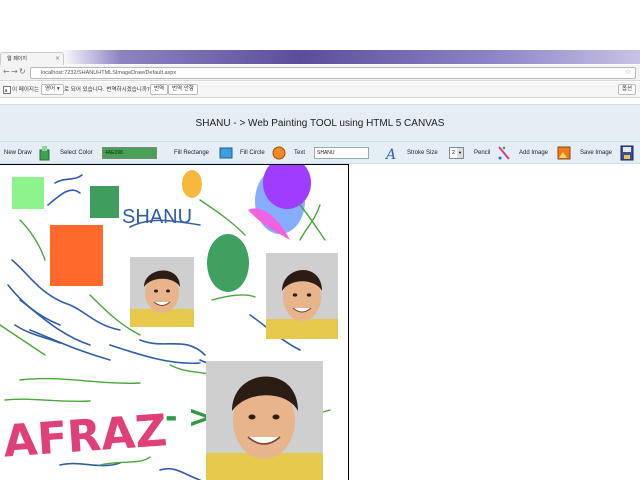 The width and height of the screenshot is (640, 480). Describe the element at coordinates (183, 89) in the screenshot. I see `never-translate-button: 번역 안함` at that location.